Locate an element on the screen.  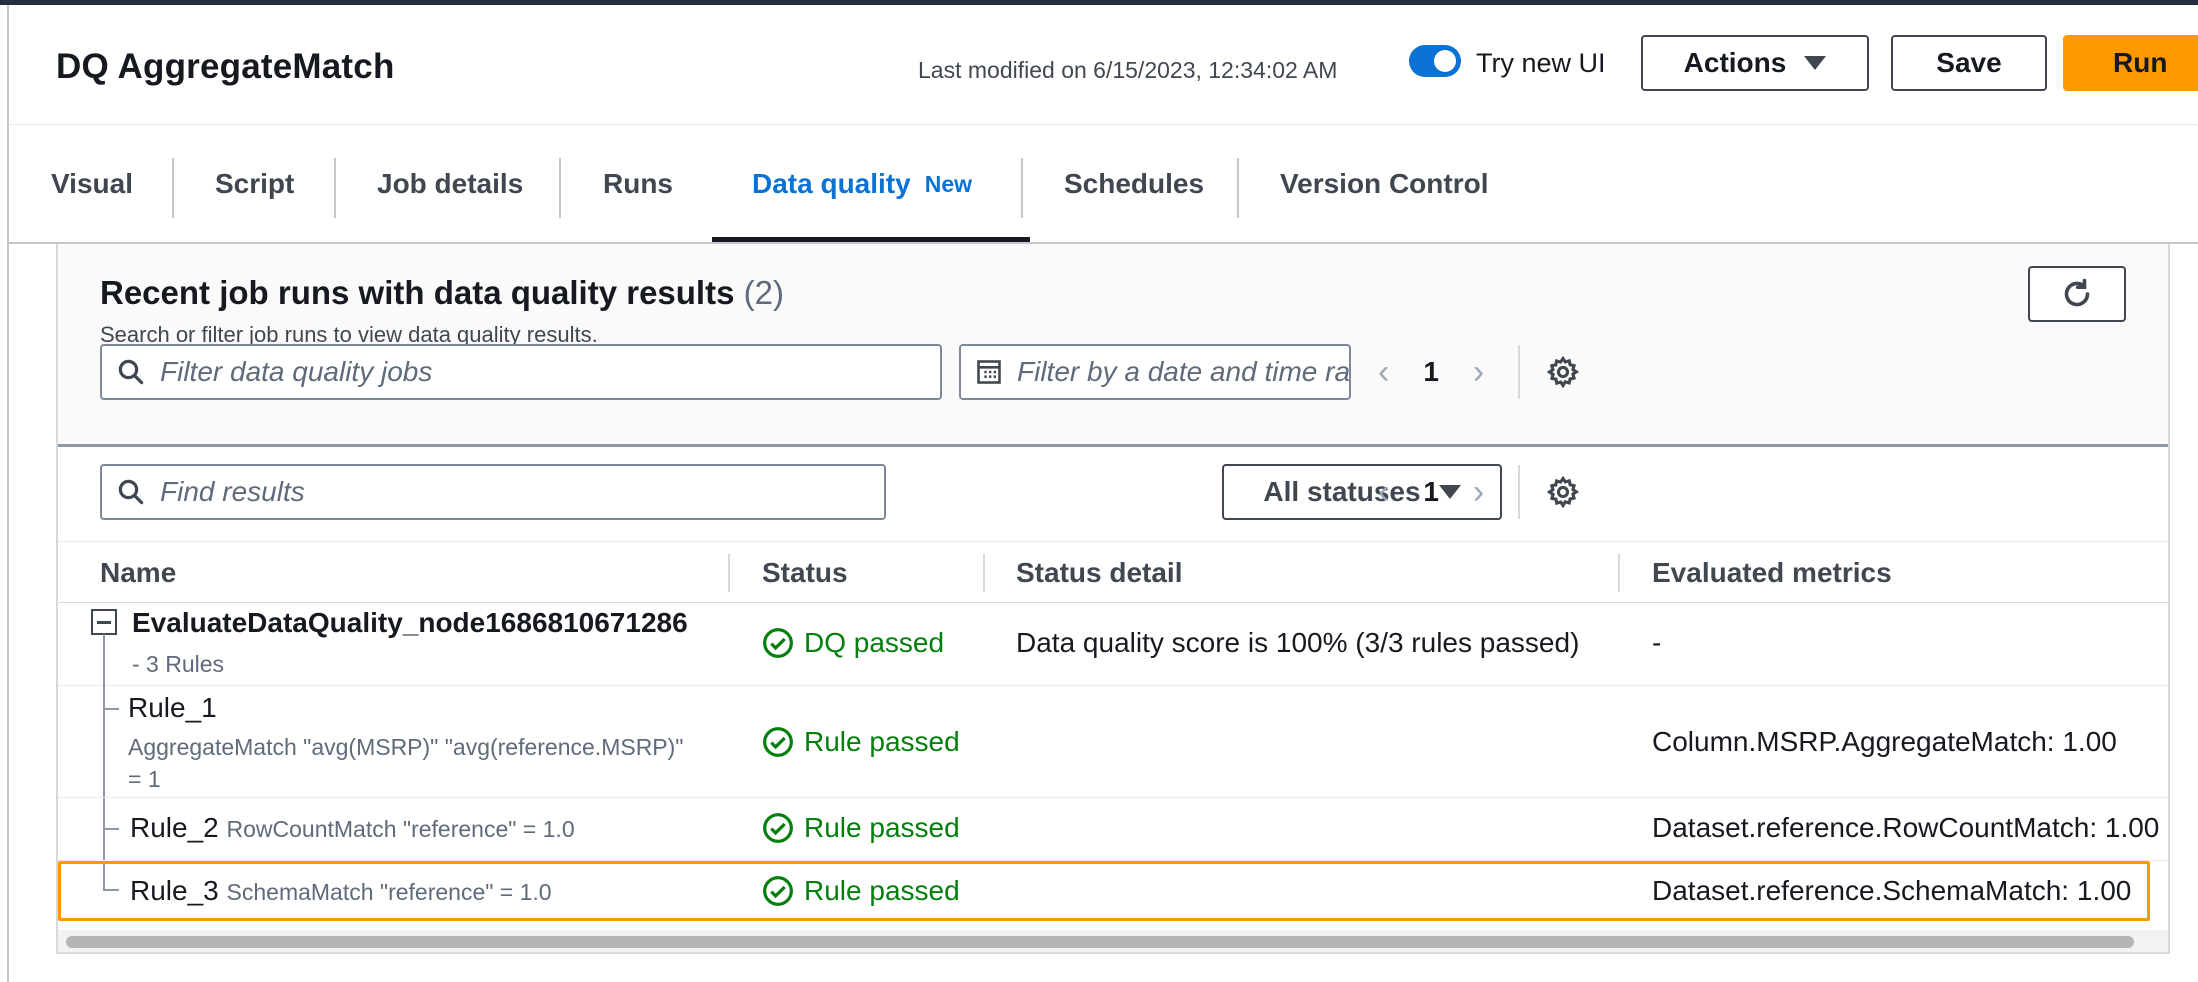
tab-data-quality-label: Data quality is located at coordinates (831, 183).